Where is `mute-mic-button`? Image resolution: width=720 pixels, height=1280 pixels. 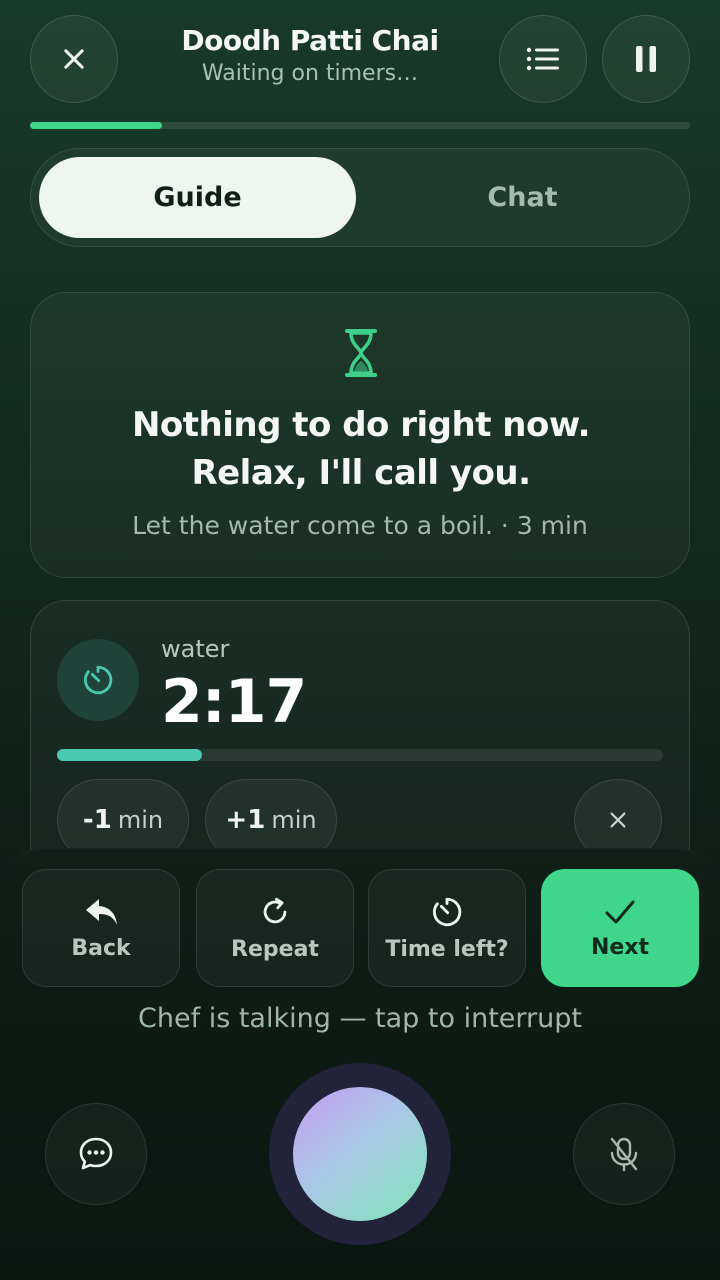
mute-mic-button is located at coordinates (624, 1154).